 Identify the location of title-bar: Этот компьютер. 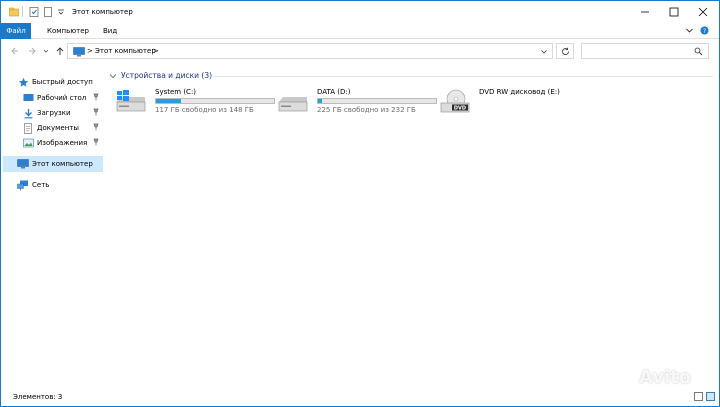
(360, 12).